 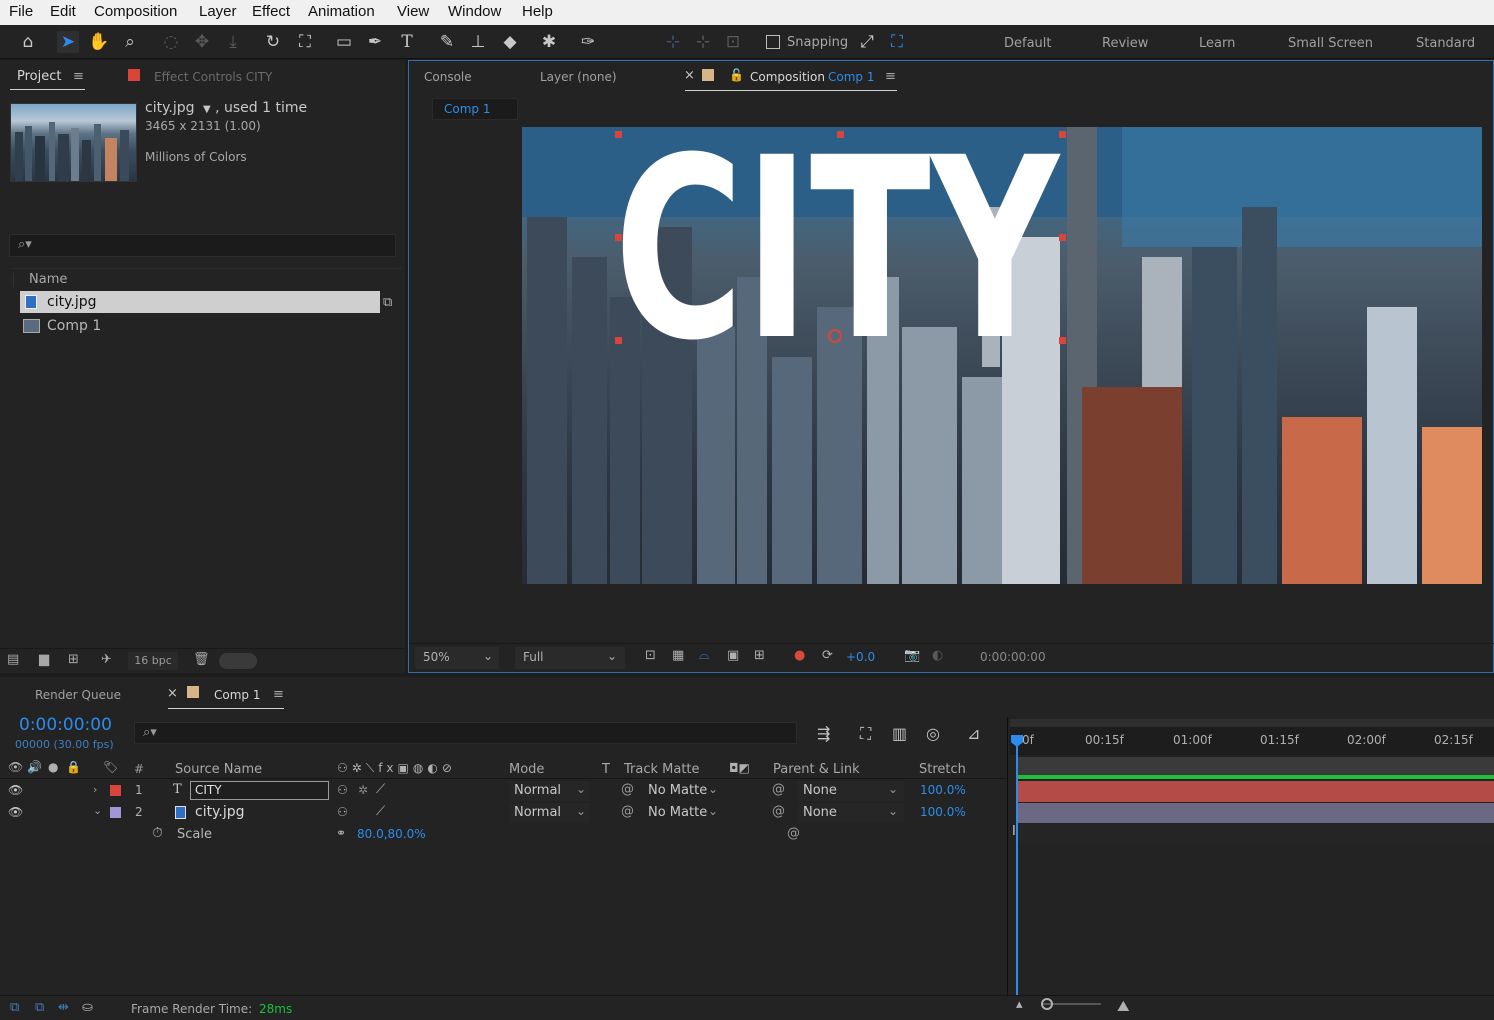 I want to click on graph-editor-icon: ⊿, so click(x=973, y=733).